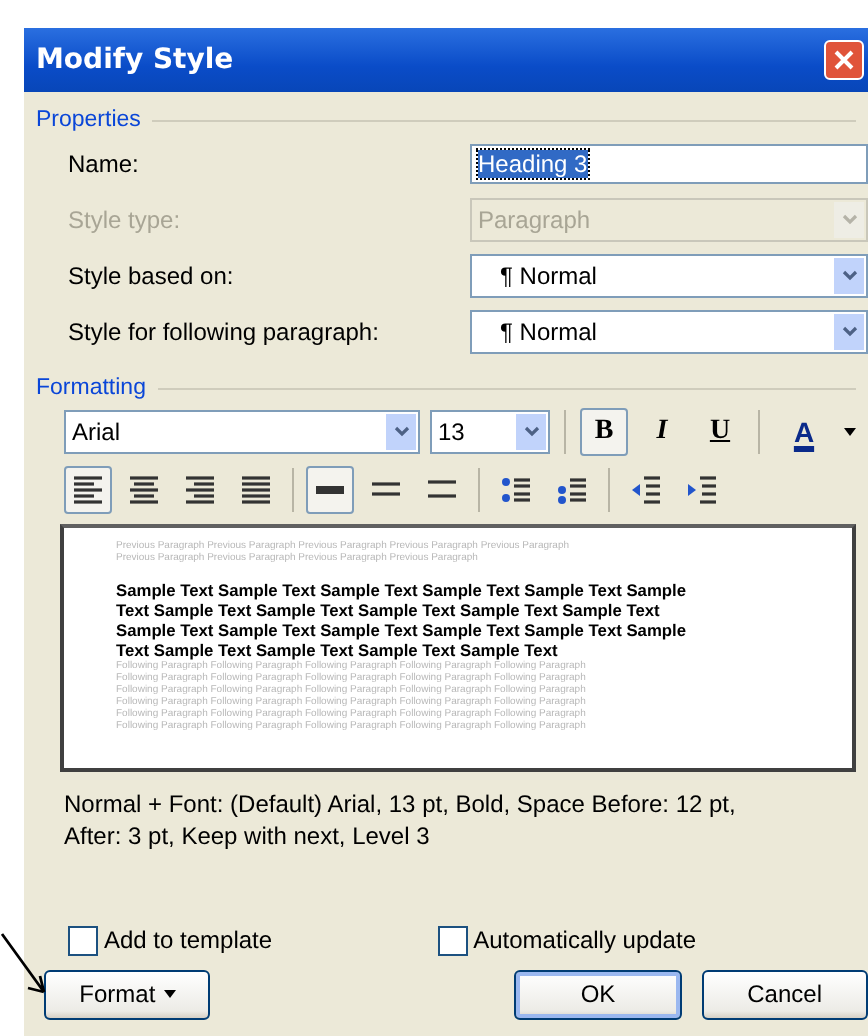 Image resolution: width=868 pixels, height=1036 pixels. What do you see at coordinates (389, 610) in the screenshot?
I see `sample-text: Text Sample Text Sample Text Sample Text Sample Text Sample Text` at bounding box center [389, 610].